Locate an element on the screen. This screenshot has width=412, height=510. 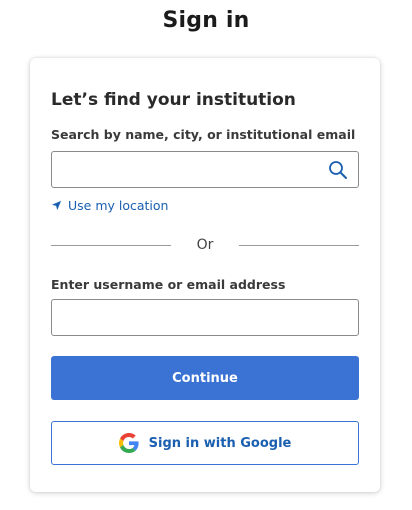
use-my-location-link: Use my location is located at coordinates (109, 205).